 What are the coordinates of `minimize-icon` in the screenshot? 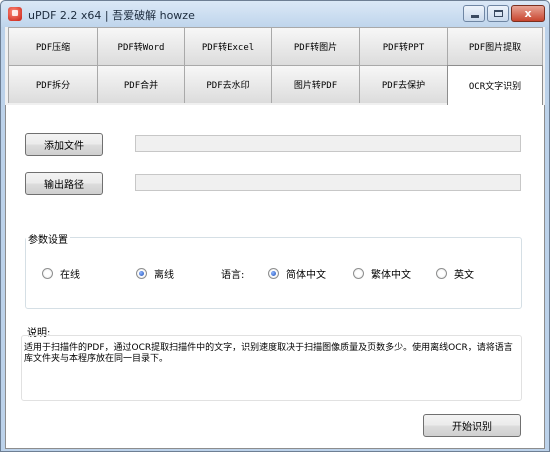 It's located at (475, 16).